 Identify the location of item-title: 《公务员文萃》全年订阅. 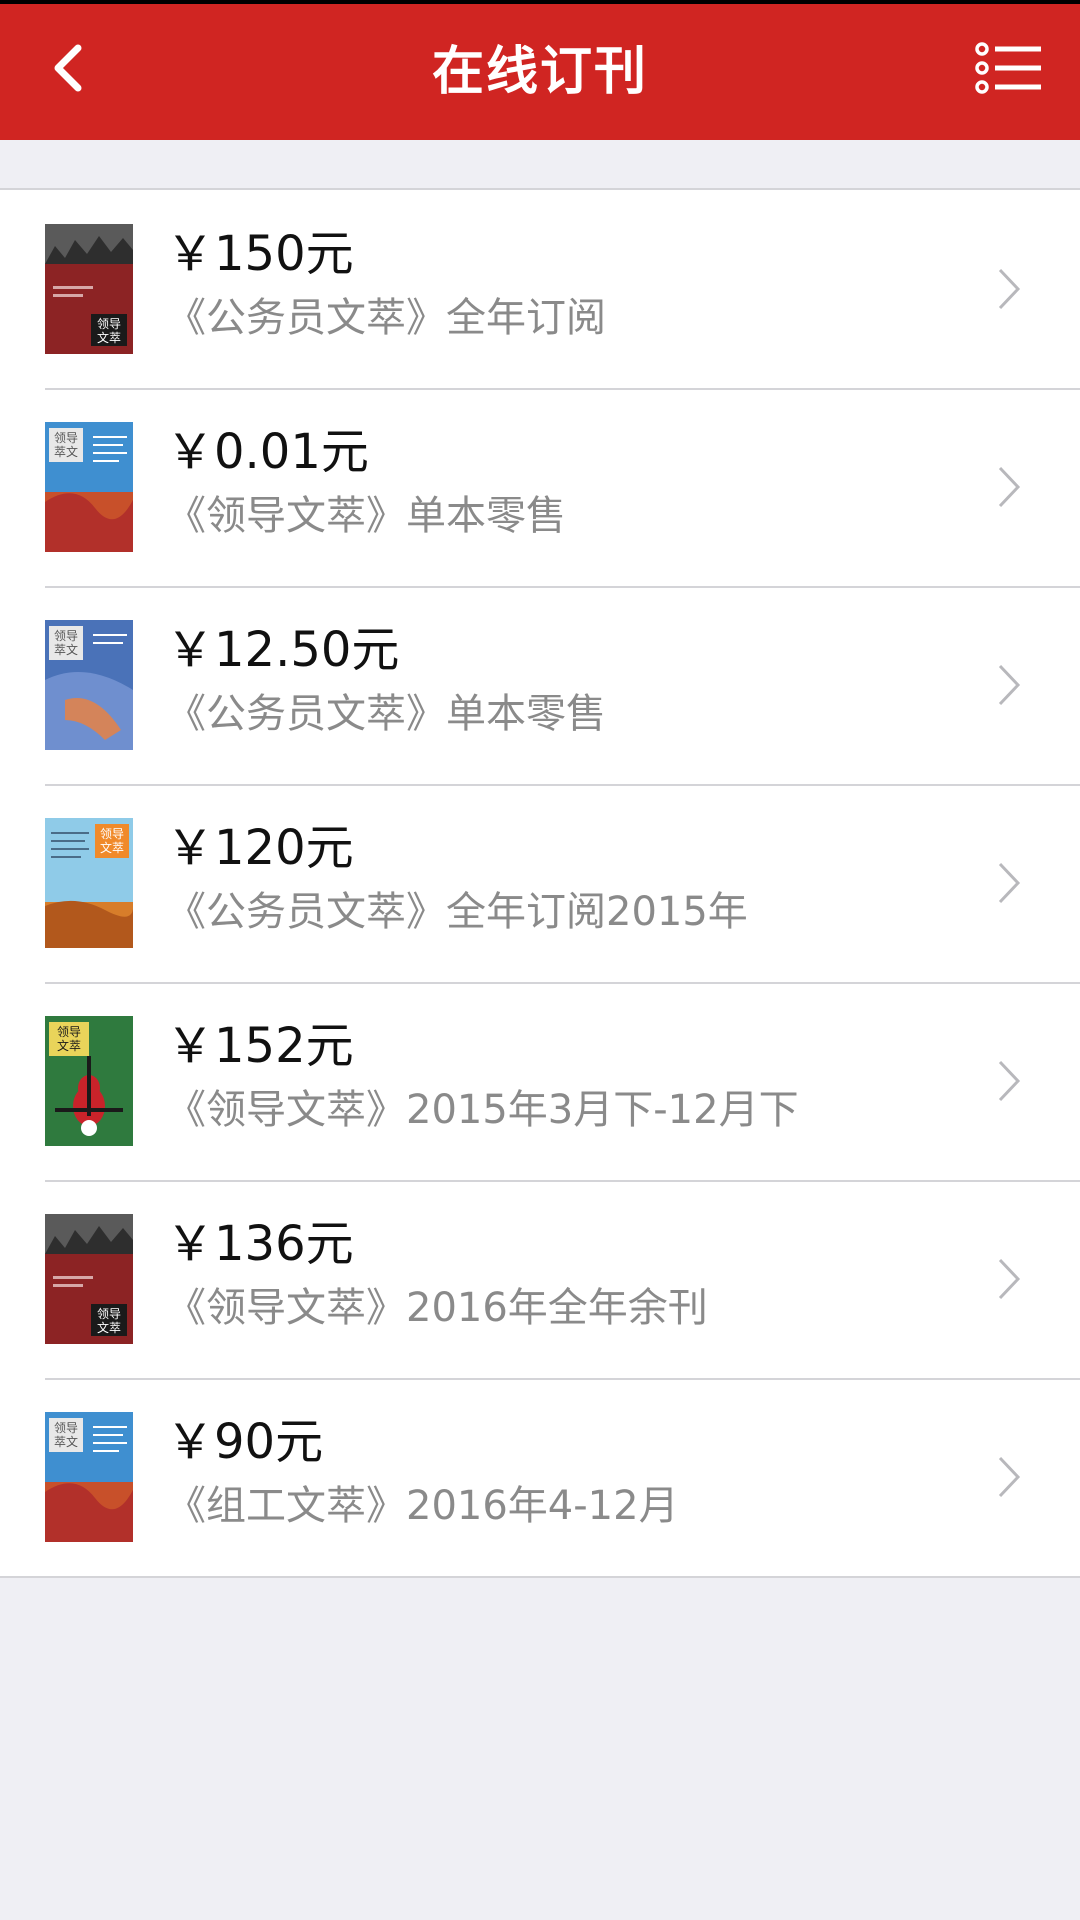
(386, 318).